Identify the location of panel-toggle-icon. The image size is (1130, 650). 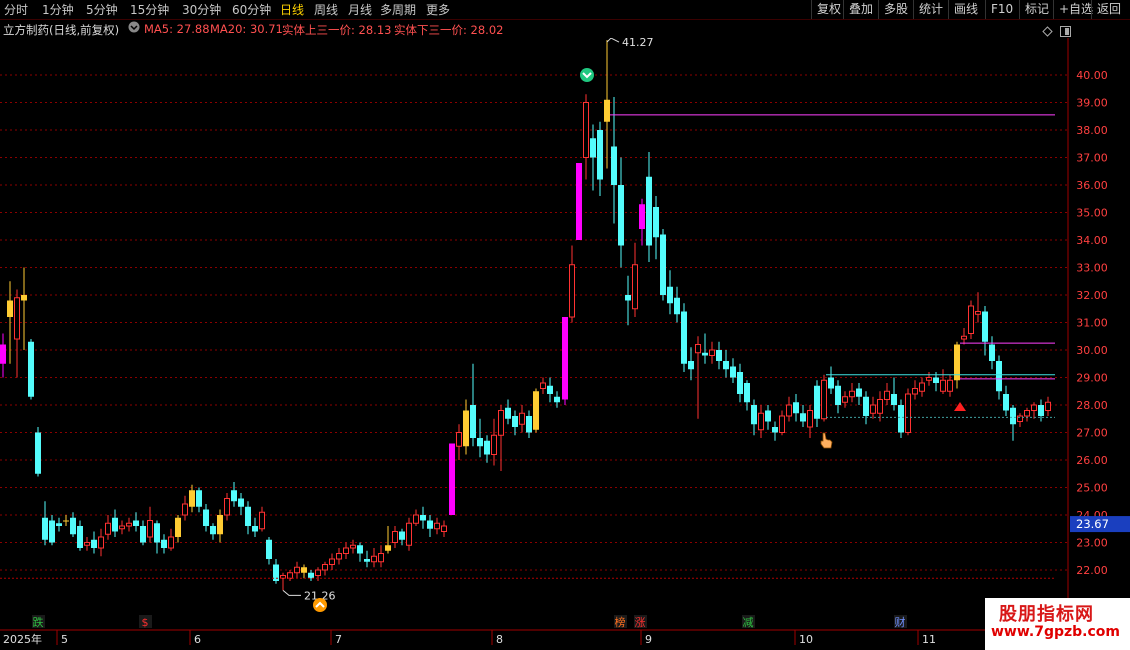
(1065, 29).